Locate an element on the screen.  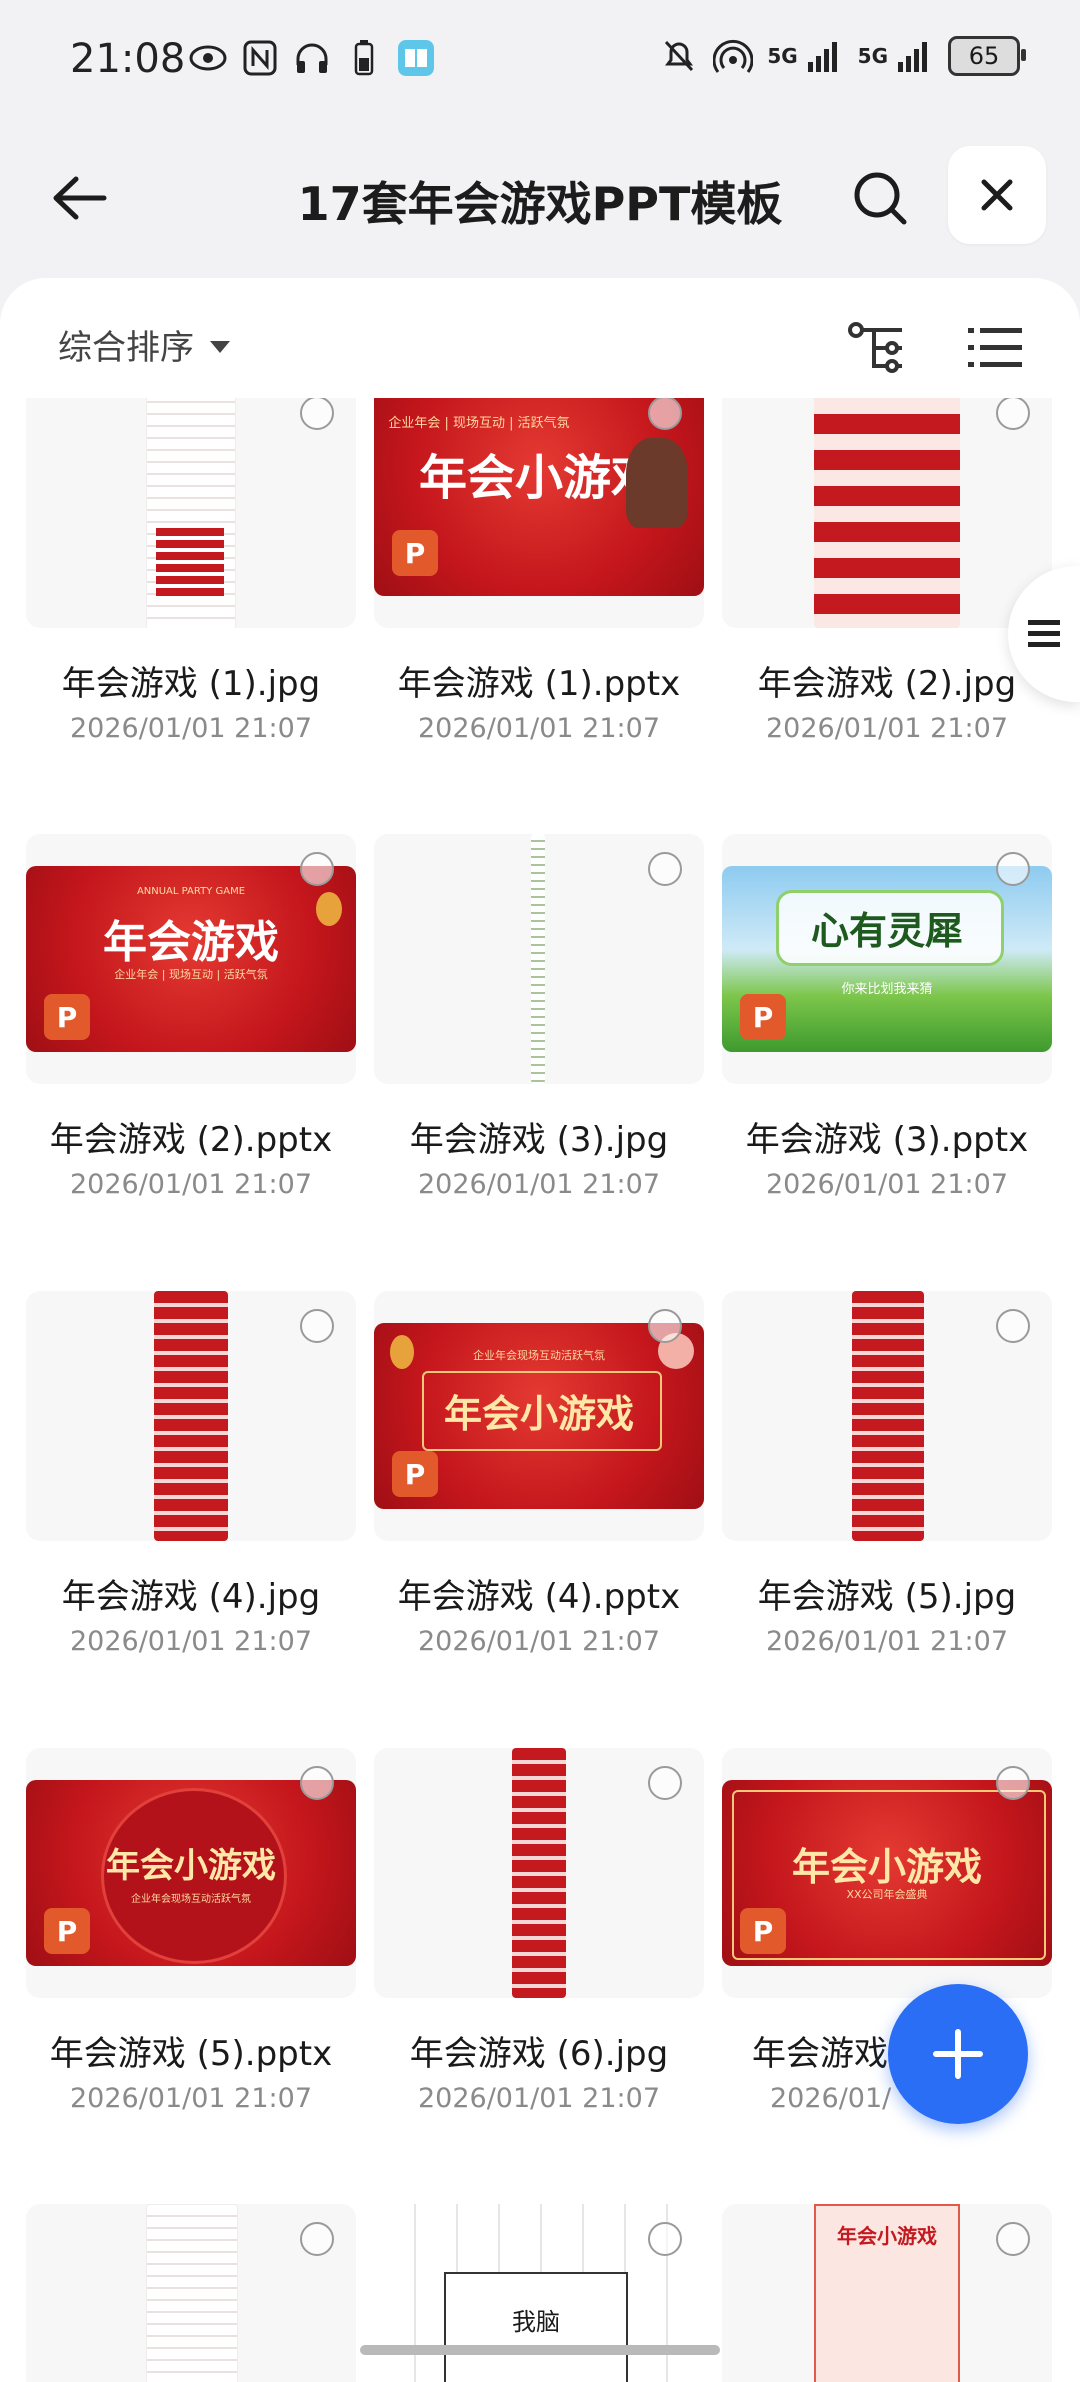
home-indicator is located at coordinates (540, 2350).